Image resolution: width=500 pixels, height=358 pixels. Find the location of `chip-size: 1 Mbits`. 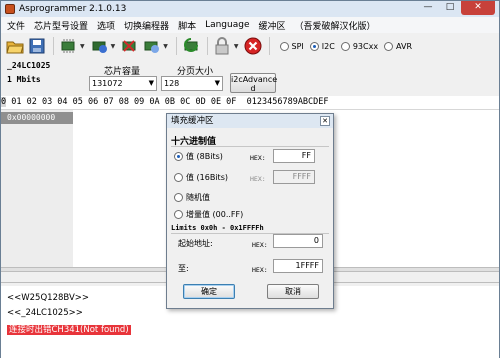

chip-size: 1 Mbits is located at coordinates (24, 79).